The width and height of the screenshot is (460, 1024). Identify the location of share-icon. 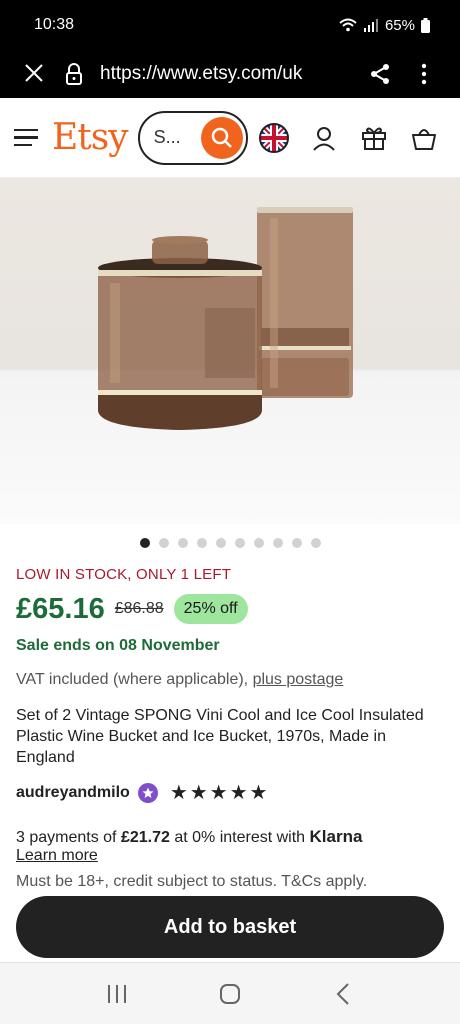
(380, 74).